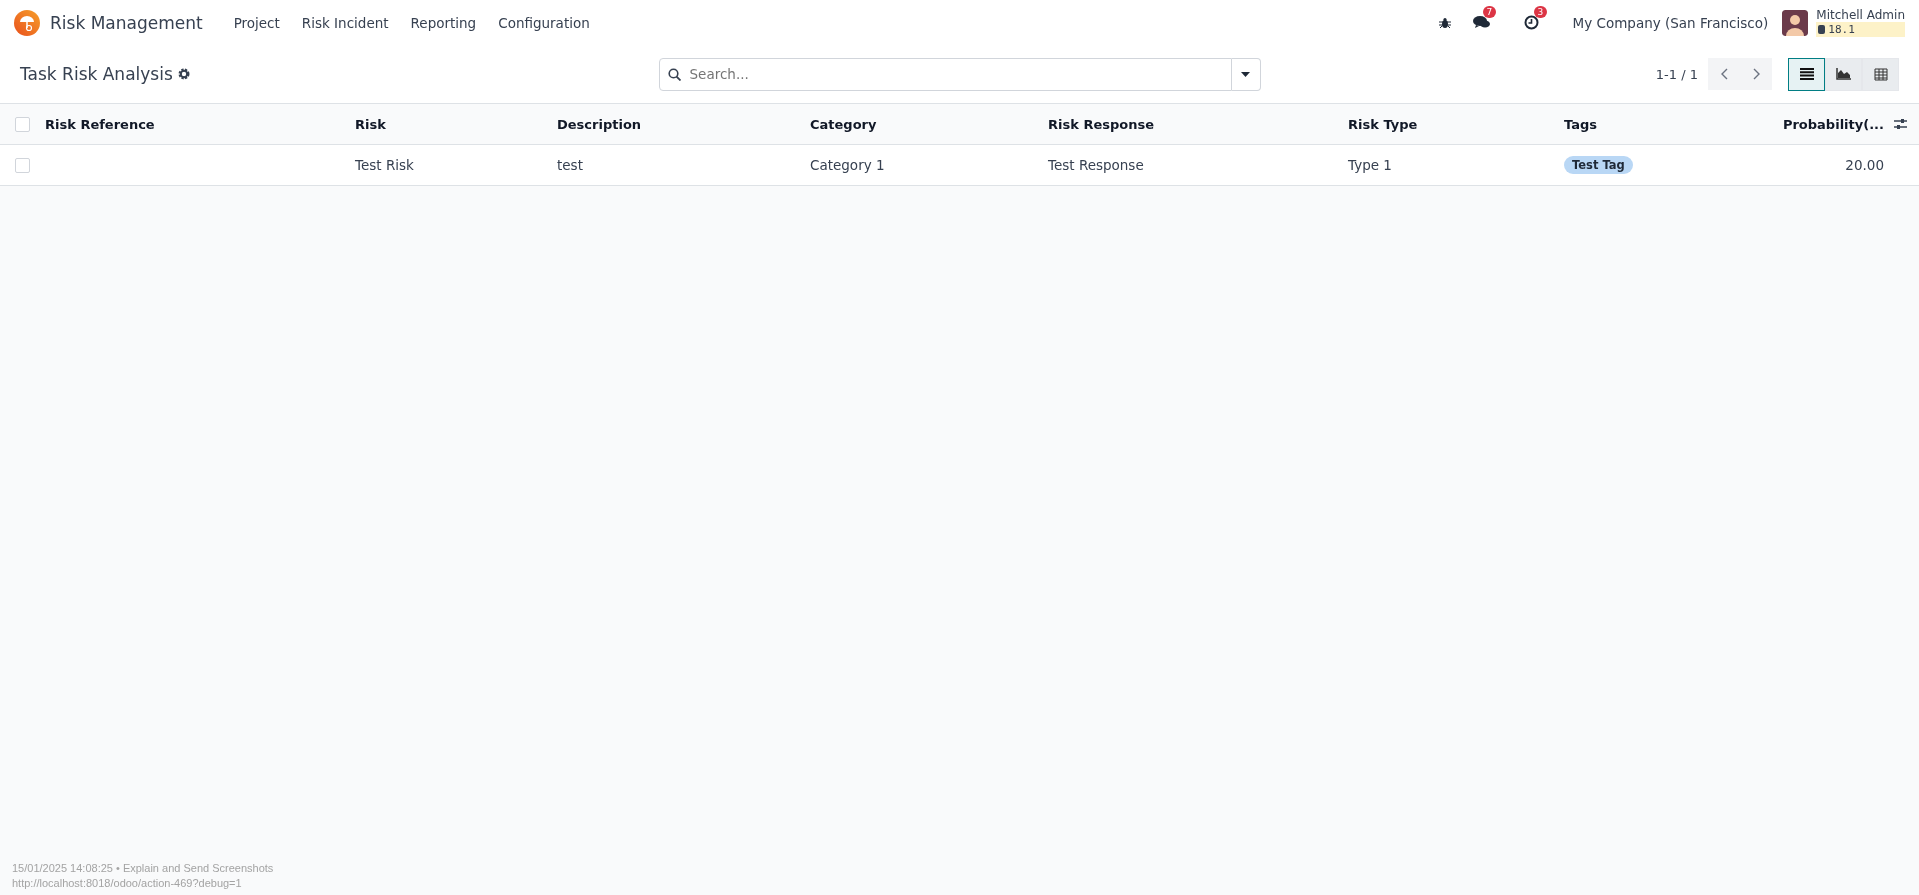 The height and width of the screenshot is (895, 1919). Describe the element at coordinates (256, 22) in the screenshot. I see `menu-item: Project` at that location.